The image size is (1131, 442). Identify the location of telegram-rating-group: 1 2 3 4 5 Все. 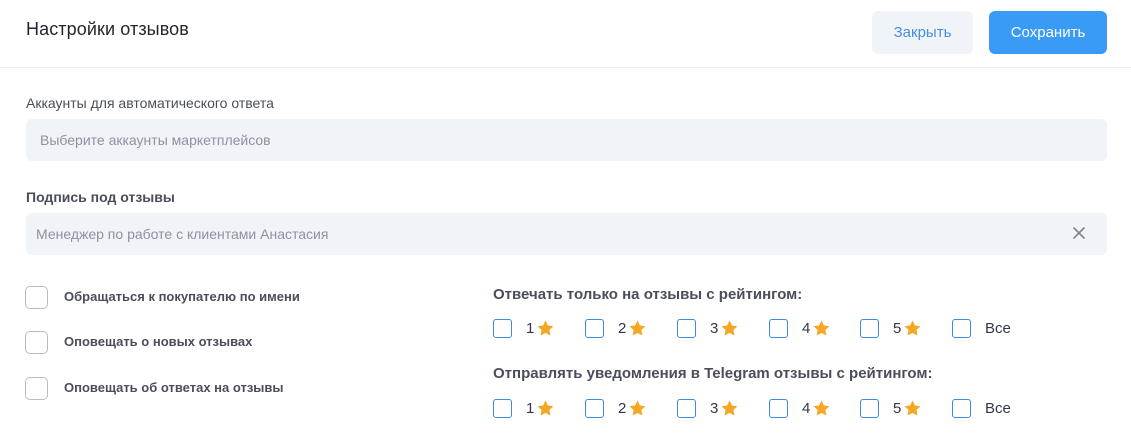
(773, 408).